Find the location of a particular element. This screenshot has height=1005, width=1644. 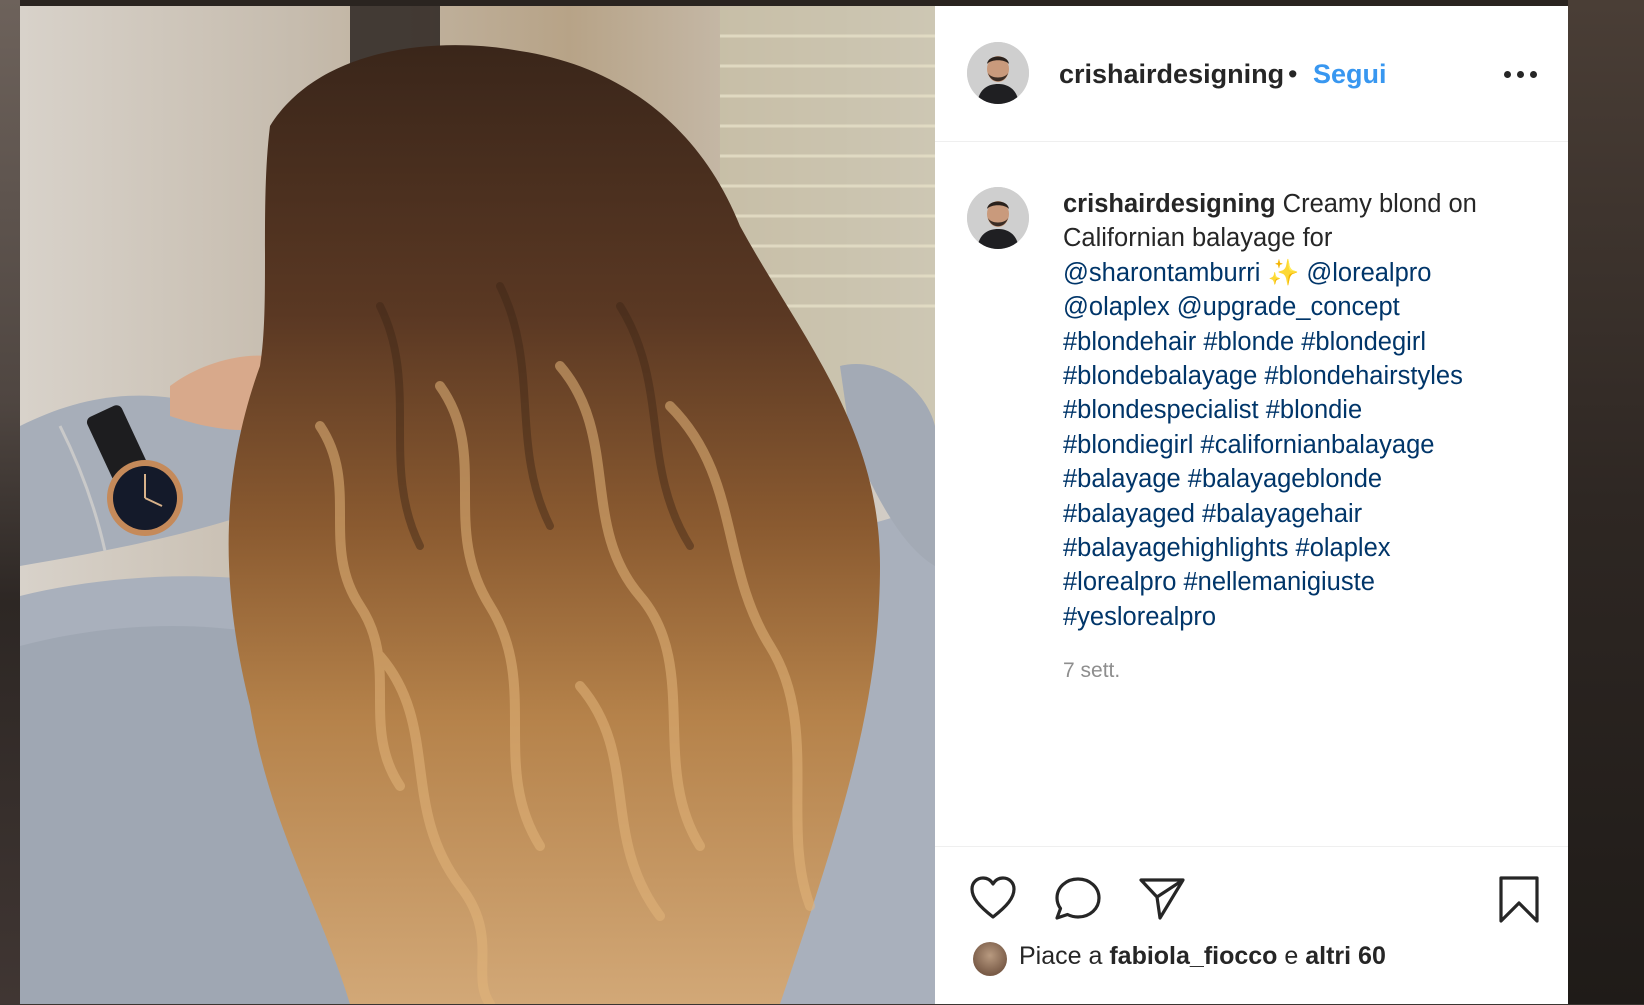

mention-link: @sharontamburri is located at coordinates (1161, 273).